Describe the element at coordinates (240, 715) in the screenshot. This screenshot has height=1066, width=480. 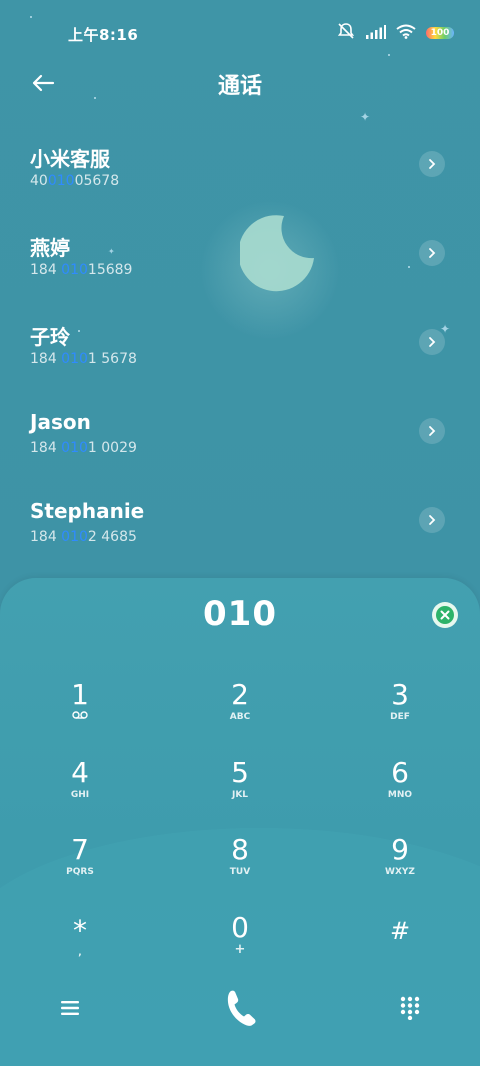
I see `key-2: 2 ABC` at that location.